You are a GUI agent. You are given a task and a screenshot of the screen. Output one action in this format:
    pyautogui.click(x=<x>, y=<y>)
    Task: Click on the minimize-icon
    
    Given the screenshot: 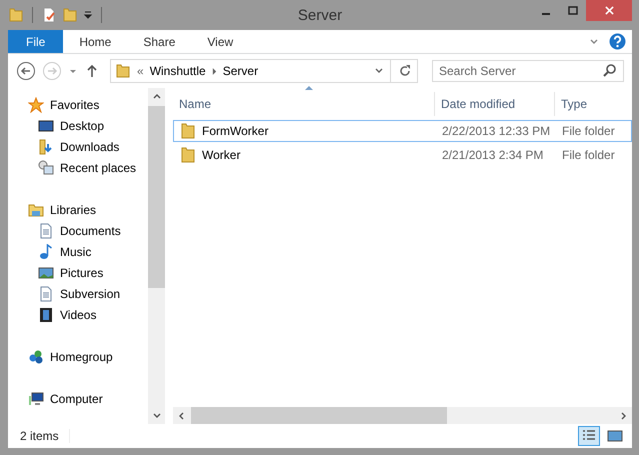 What is the action you would take?
    pyautogui.click(x=546, y=13)
    